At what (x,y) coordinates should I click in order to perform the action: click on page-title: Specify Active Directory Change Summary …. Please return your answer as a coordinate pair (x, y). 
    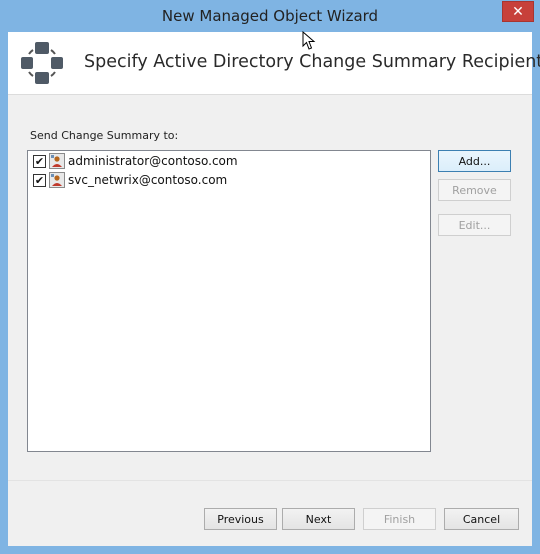
    Looking at the image, I should click on (312, 62).